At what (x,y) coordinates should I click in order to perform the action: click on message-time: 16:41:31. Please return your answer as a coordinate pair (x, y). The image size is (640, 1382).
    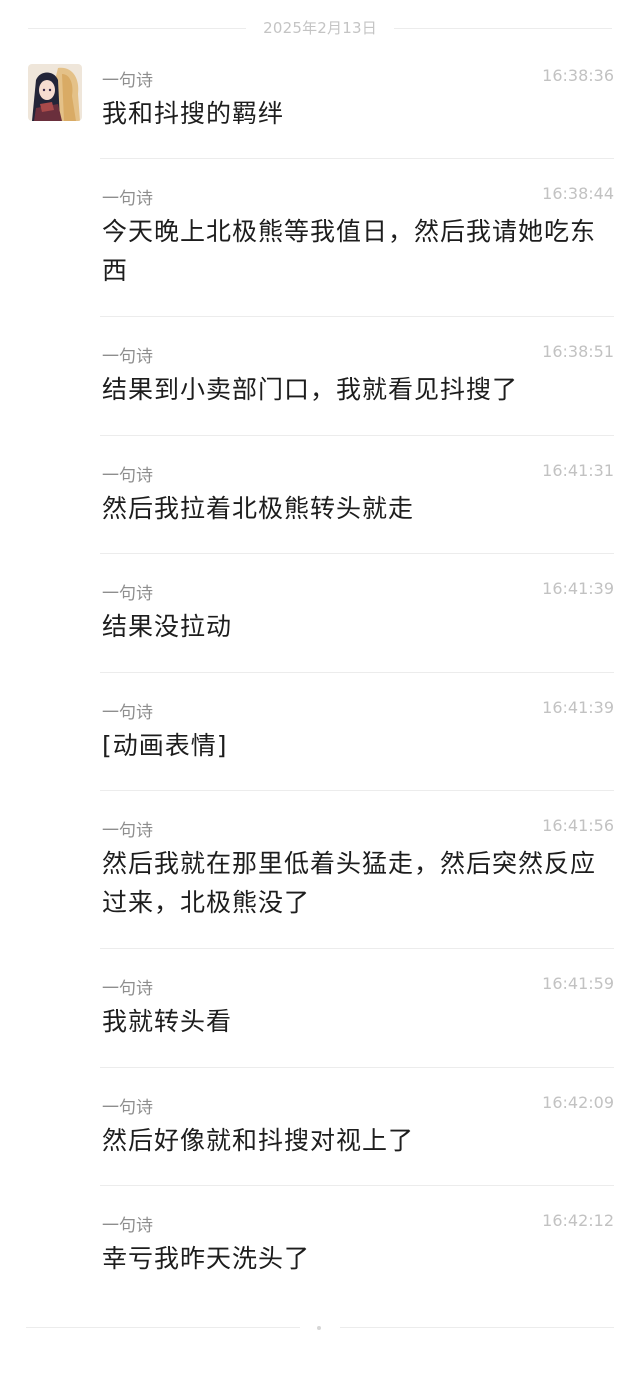
    Looking at the image, I should click on (578, 470).